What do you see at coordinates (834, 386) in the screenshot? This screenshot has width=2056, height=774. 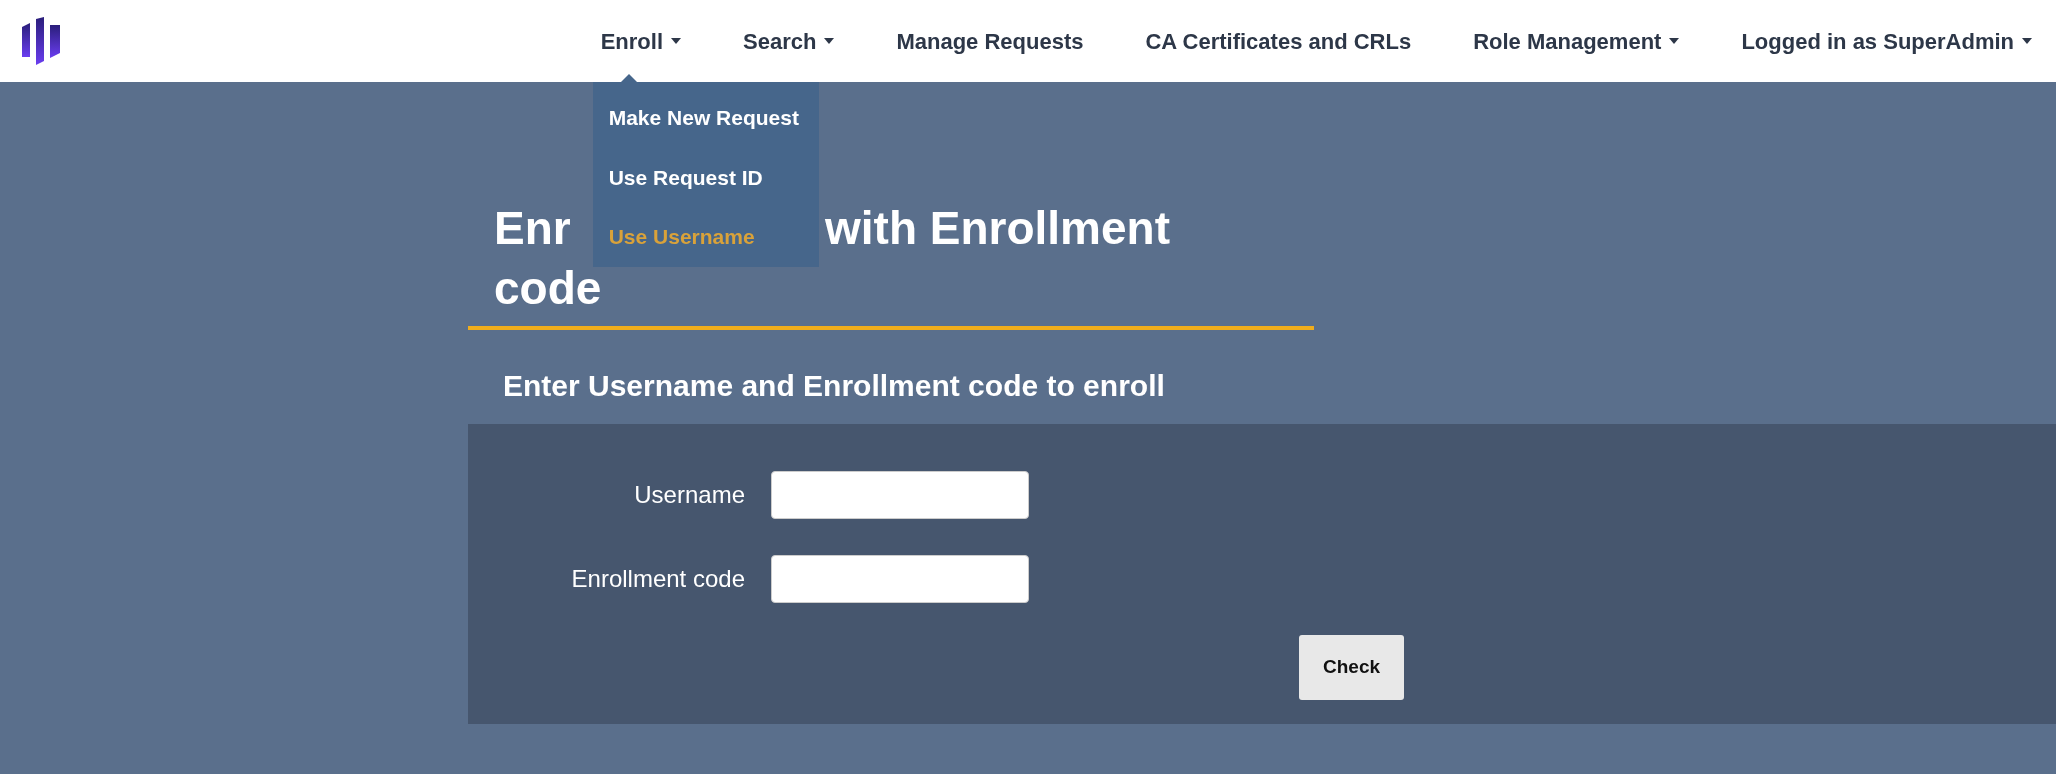 I see `section-subtitle: Enter Username and Enrollment code to enroll` at bounding box center [834, 386].